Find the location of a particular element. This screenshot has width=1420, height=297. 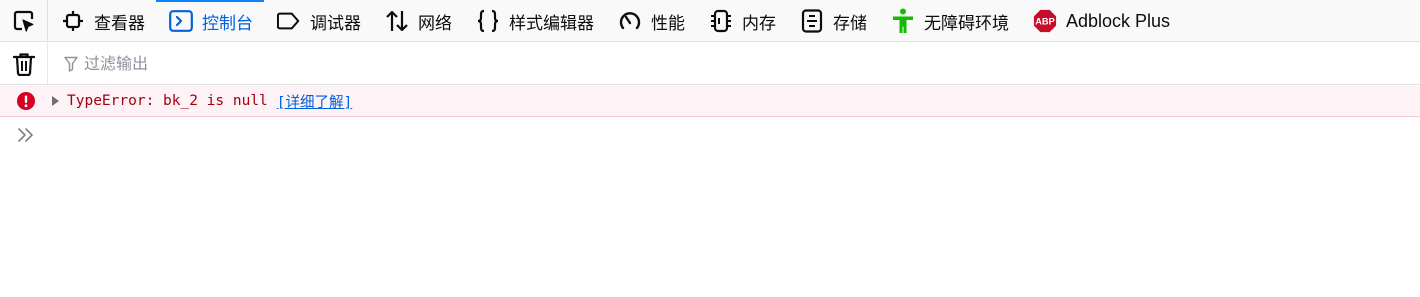

error-icon is located at coordinates (26, 101).